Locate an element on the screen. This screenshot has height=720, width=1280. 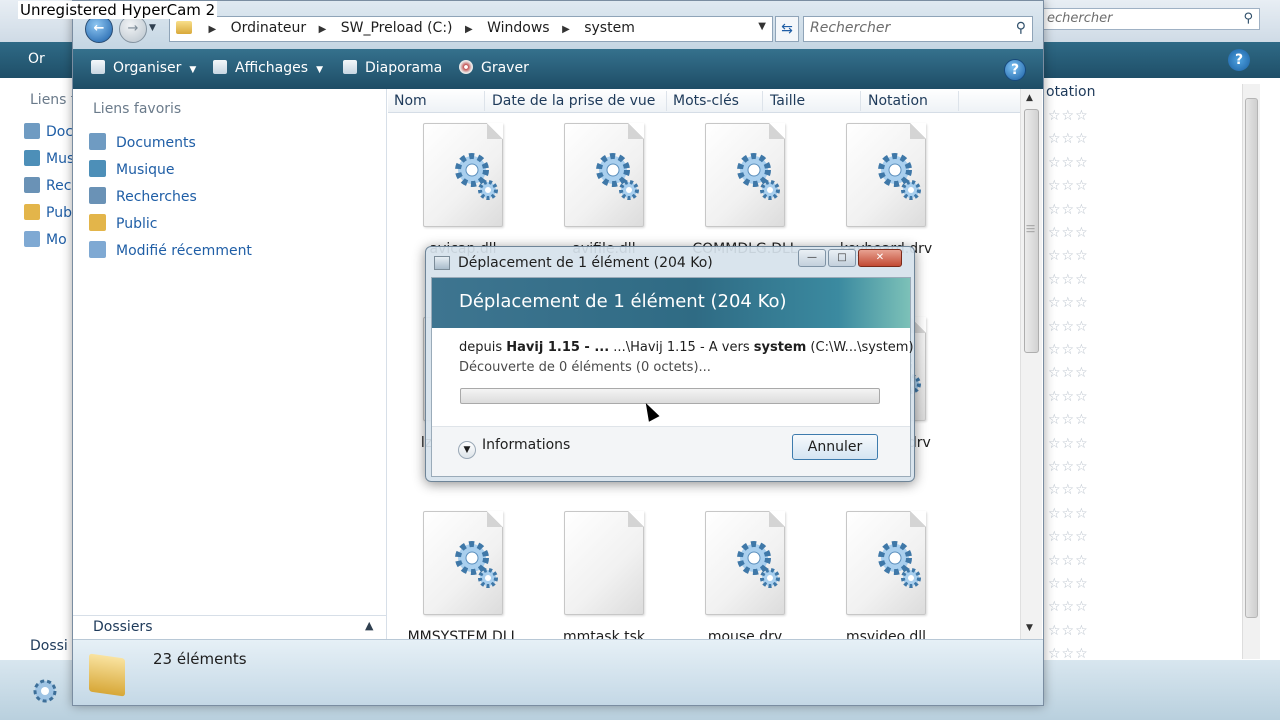
history-dropdown-icon: ▼ is located at coordinates (155, 29).